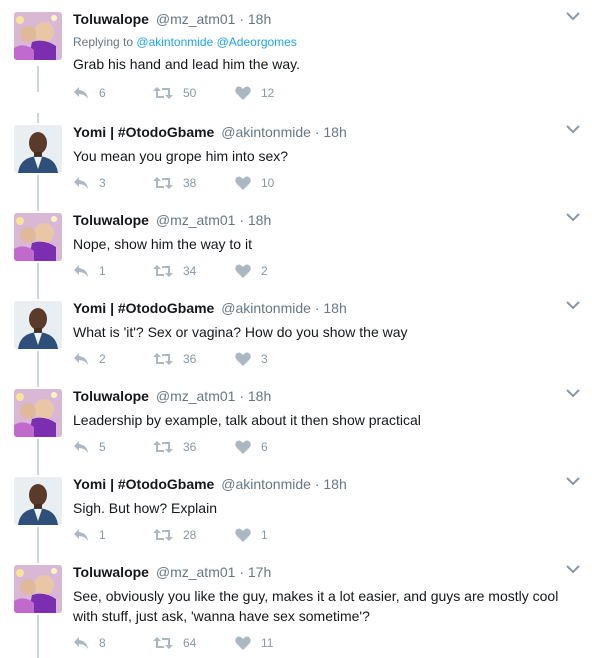  What do you see at coordinates (267, 643) in the screenshot?
I see `like-count: 11` at bounding box center [267, 643].